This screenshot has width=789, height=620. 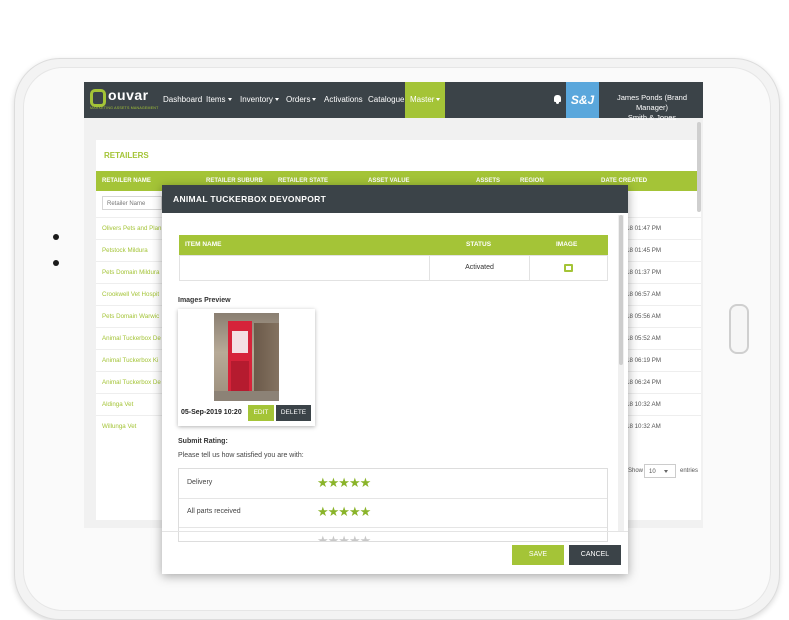 What do you see at coordinates (204, 300) in the screenshot?
I see `images-preview-label: Images Preview` at bounding box center [204, 300].